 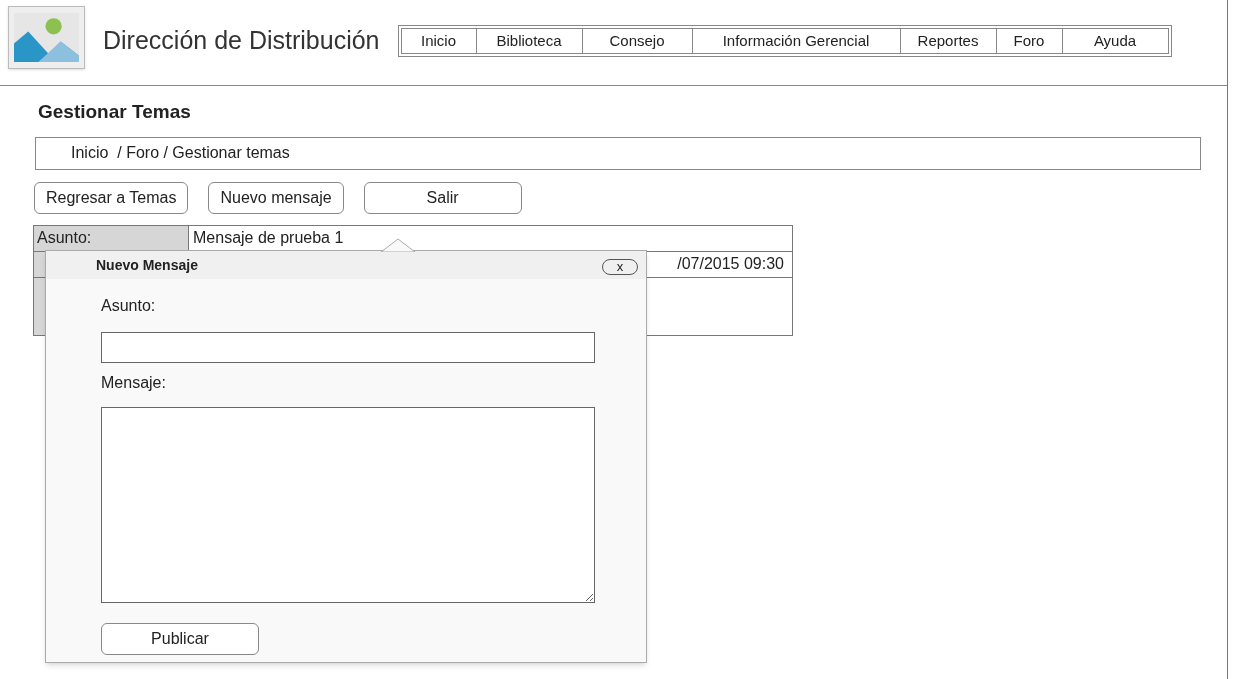 What do you see at coordinates (1029, 41) in the screenshot?
I see `nav-link: Foro` at bounding box center [1029, 41].